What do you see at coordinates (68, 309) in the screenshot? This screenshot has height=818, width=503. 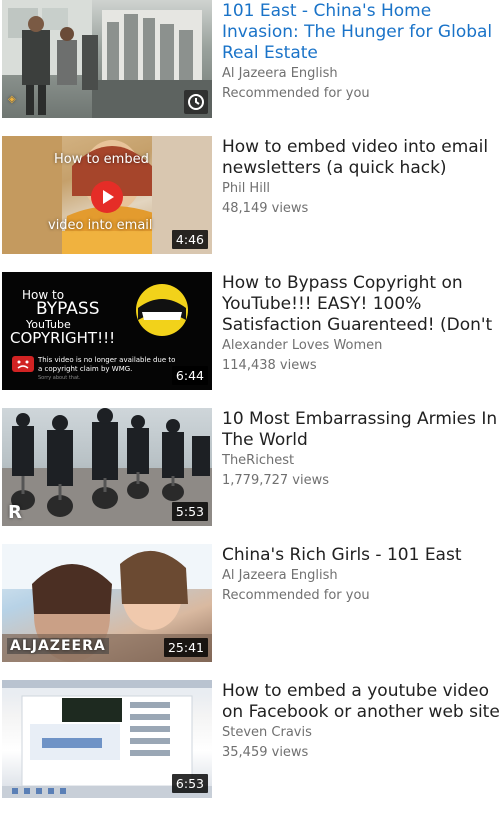 I see `thumbnail-caption-2: BYPASS` at bounding box center [68, 309].